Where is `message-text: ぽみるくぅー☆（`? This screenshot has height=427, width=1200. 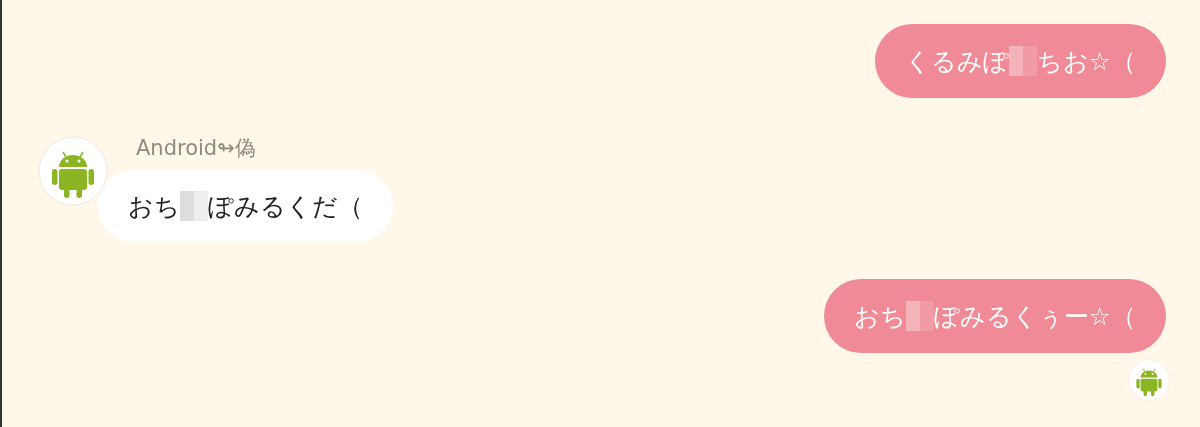 message-text: ぽみるくぅー☆（ is located at coordinates (1034, 316).